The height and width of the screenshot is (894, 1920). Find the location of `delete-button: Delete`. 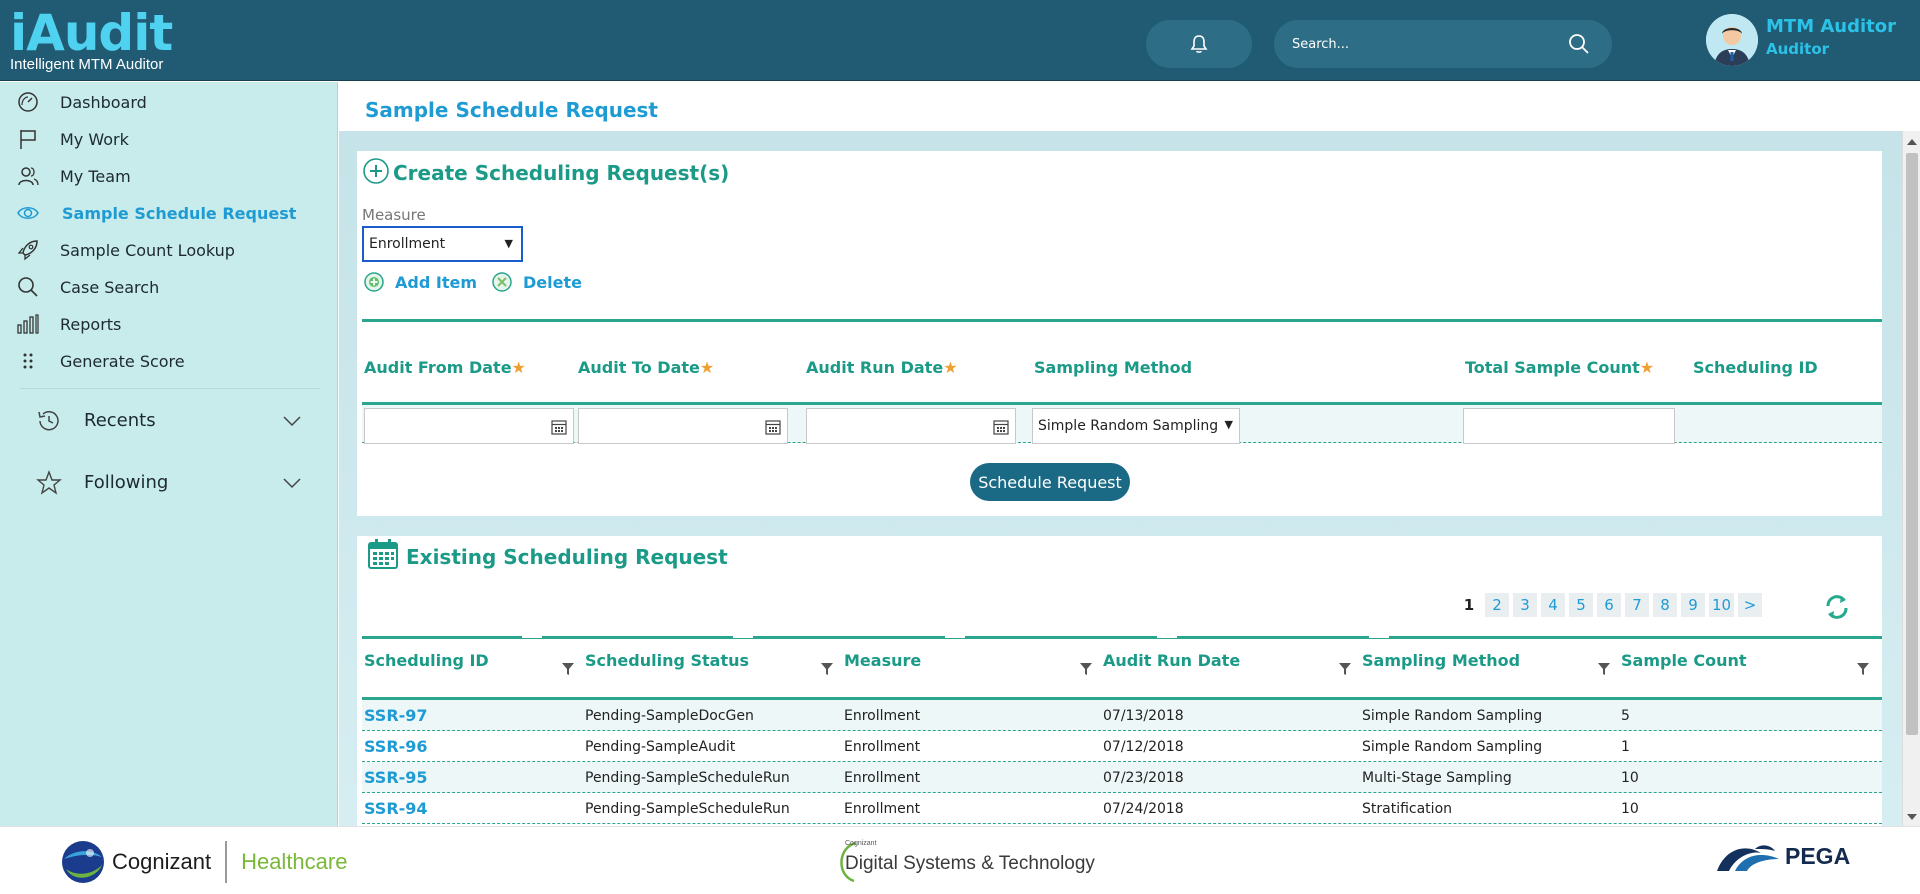

delete-button: Delete is located at coordinates (536, 282).